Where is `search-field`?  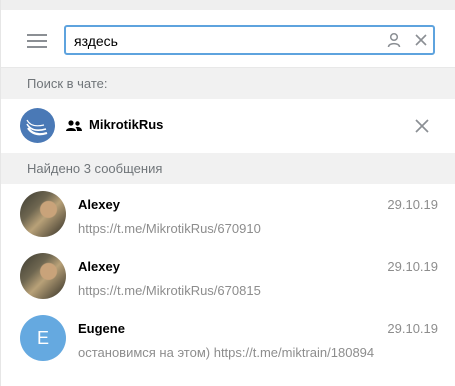 search-field is located at coordinates (249, 40).